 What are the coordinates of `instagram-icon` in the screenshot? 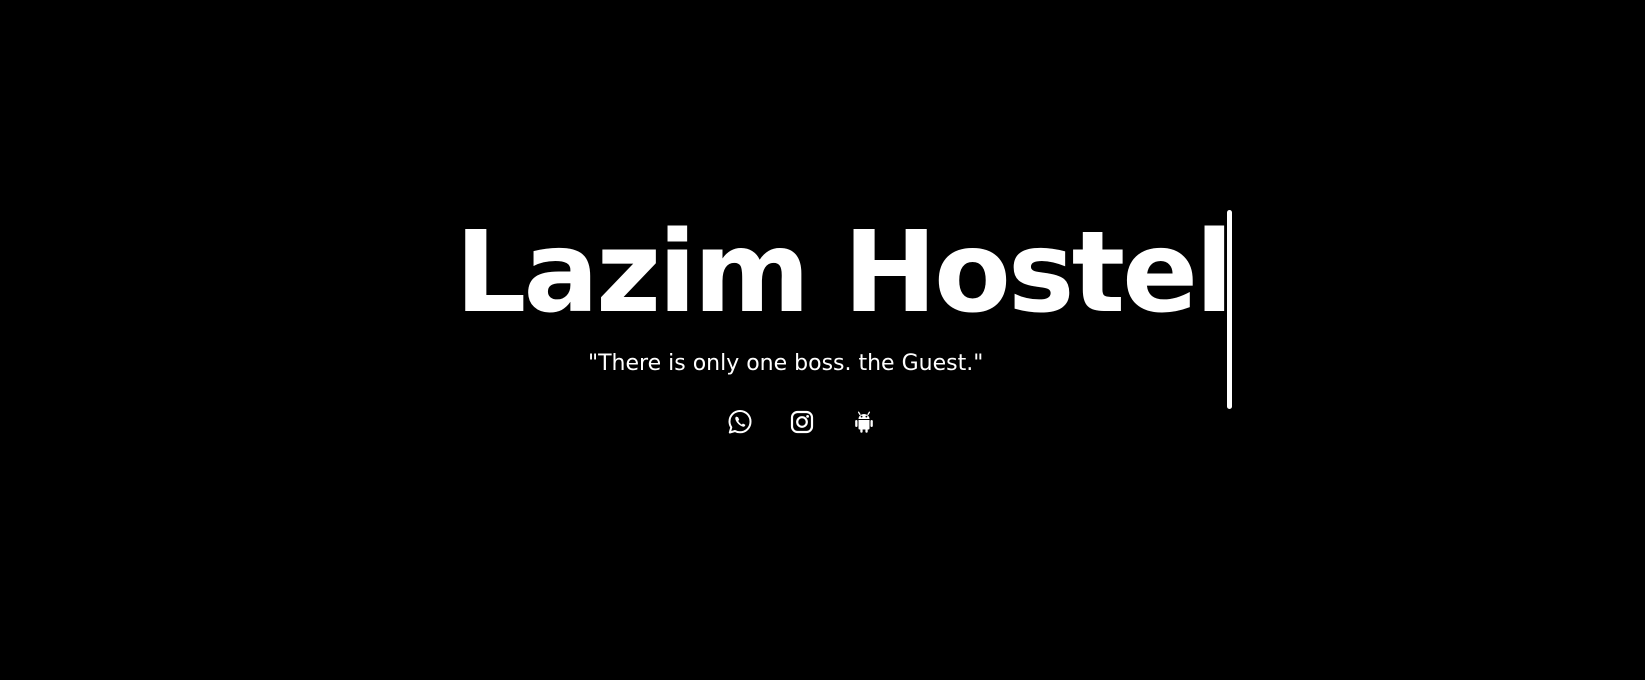 It's located at (802, 422).